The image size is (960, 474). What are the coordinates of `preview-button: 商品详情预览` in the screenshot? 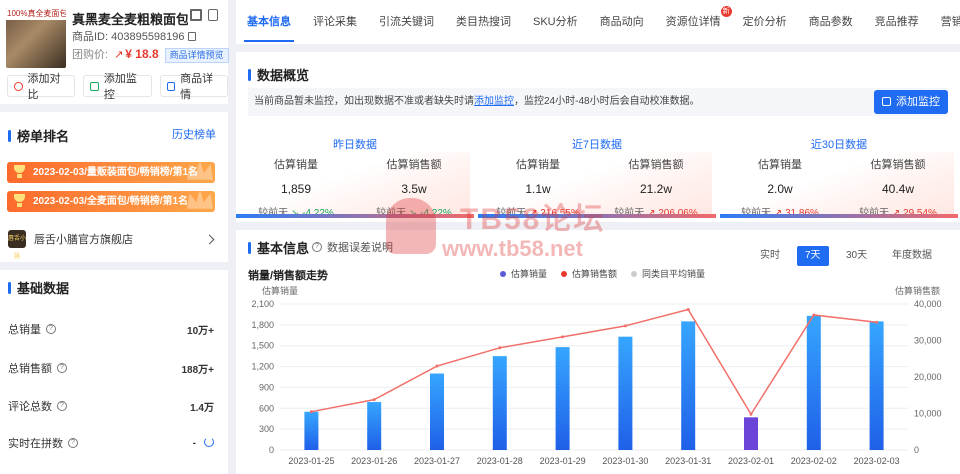 It's located at (196, 55).